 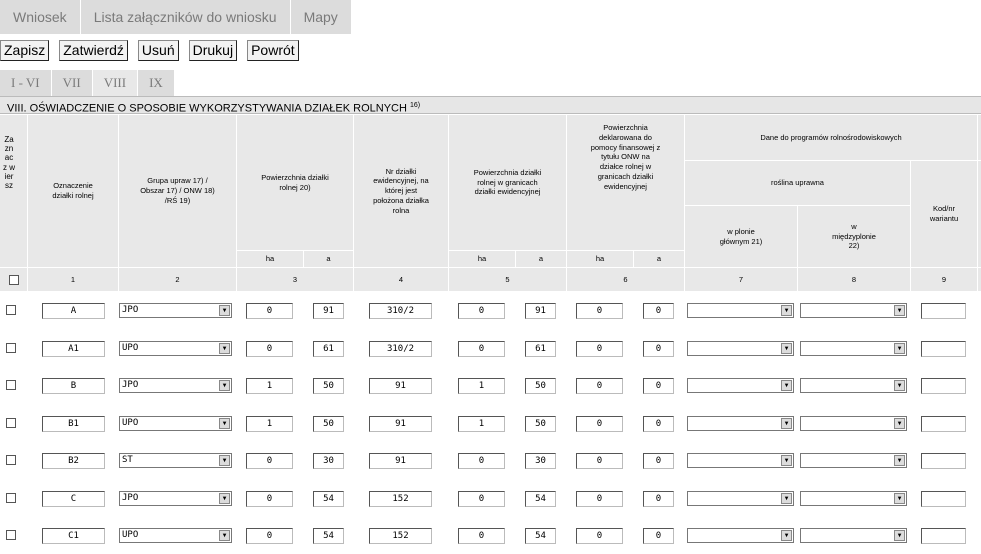 What do you see at coordinates (73, 311) in the screenshot?
I see `oznaczenie-input: A` at bounding box center [73, 311].